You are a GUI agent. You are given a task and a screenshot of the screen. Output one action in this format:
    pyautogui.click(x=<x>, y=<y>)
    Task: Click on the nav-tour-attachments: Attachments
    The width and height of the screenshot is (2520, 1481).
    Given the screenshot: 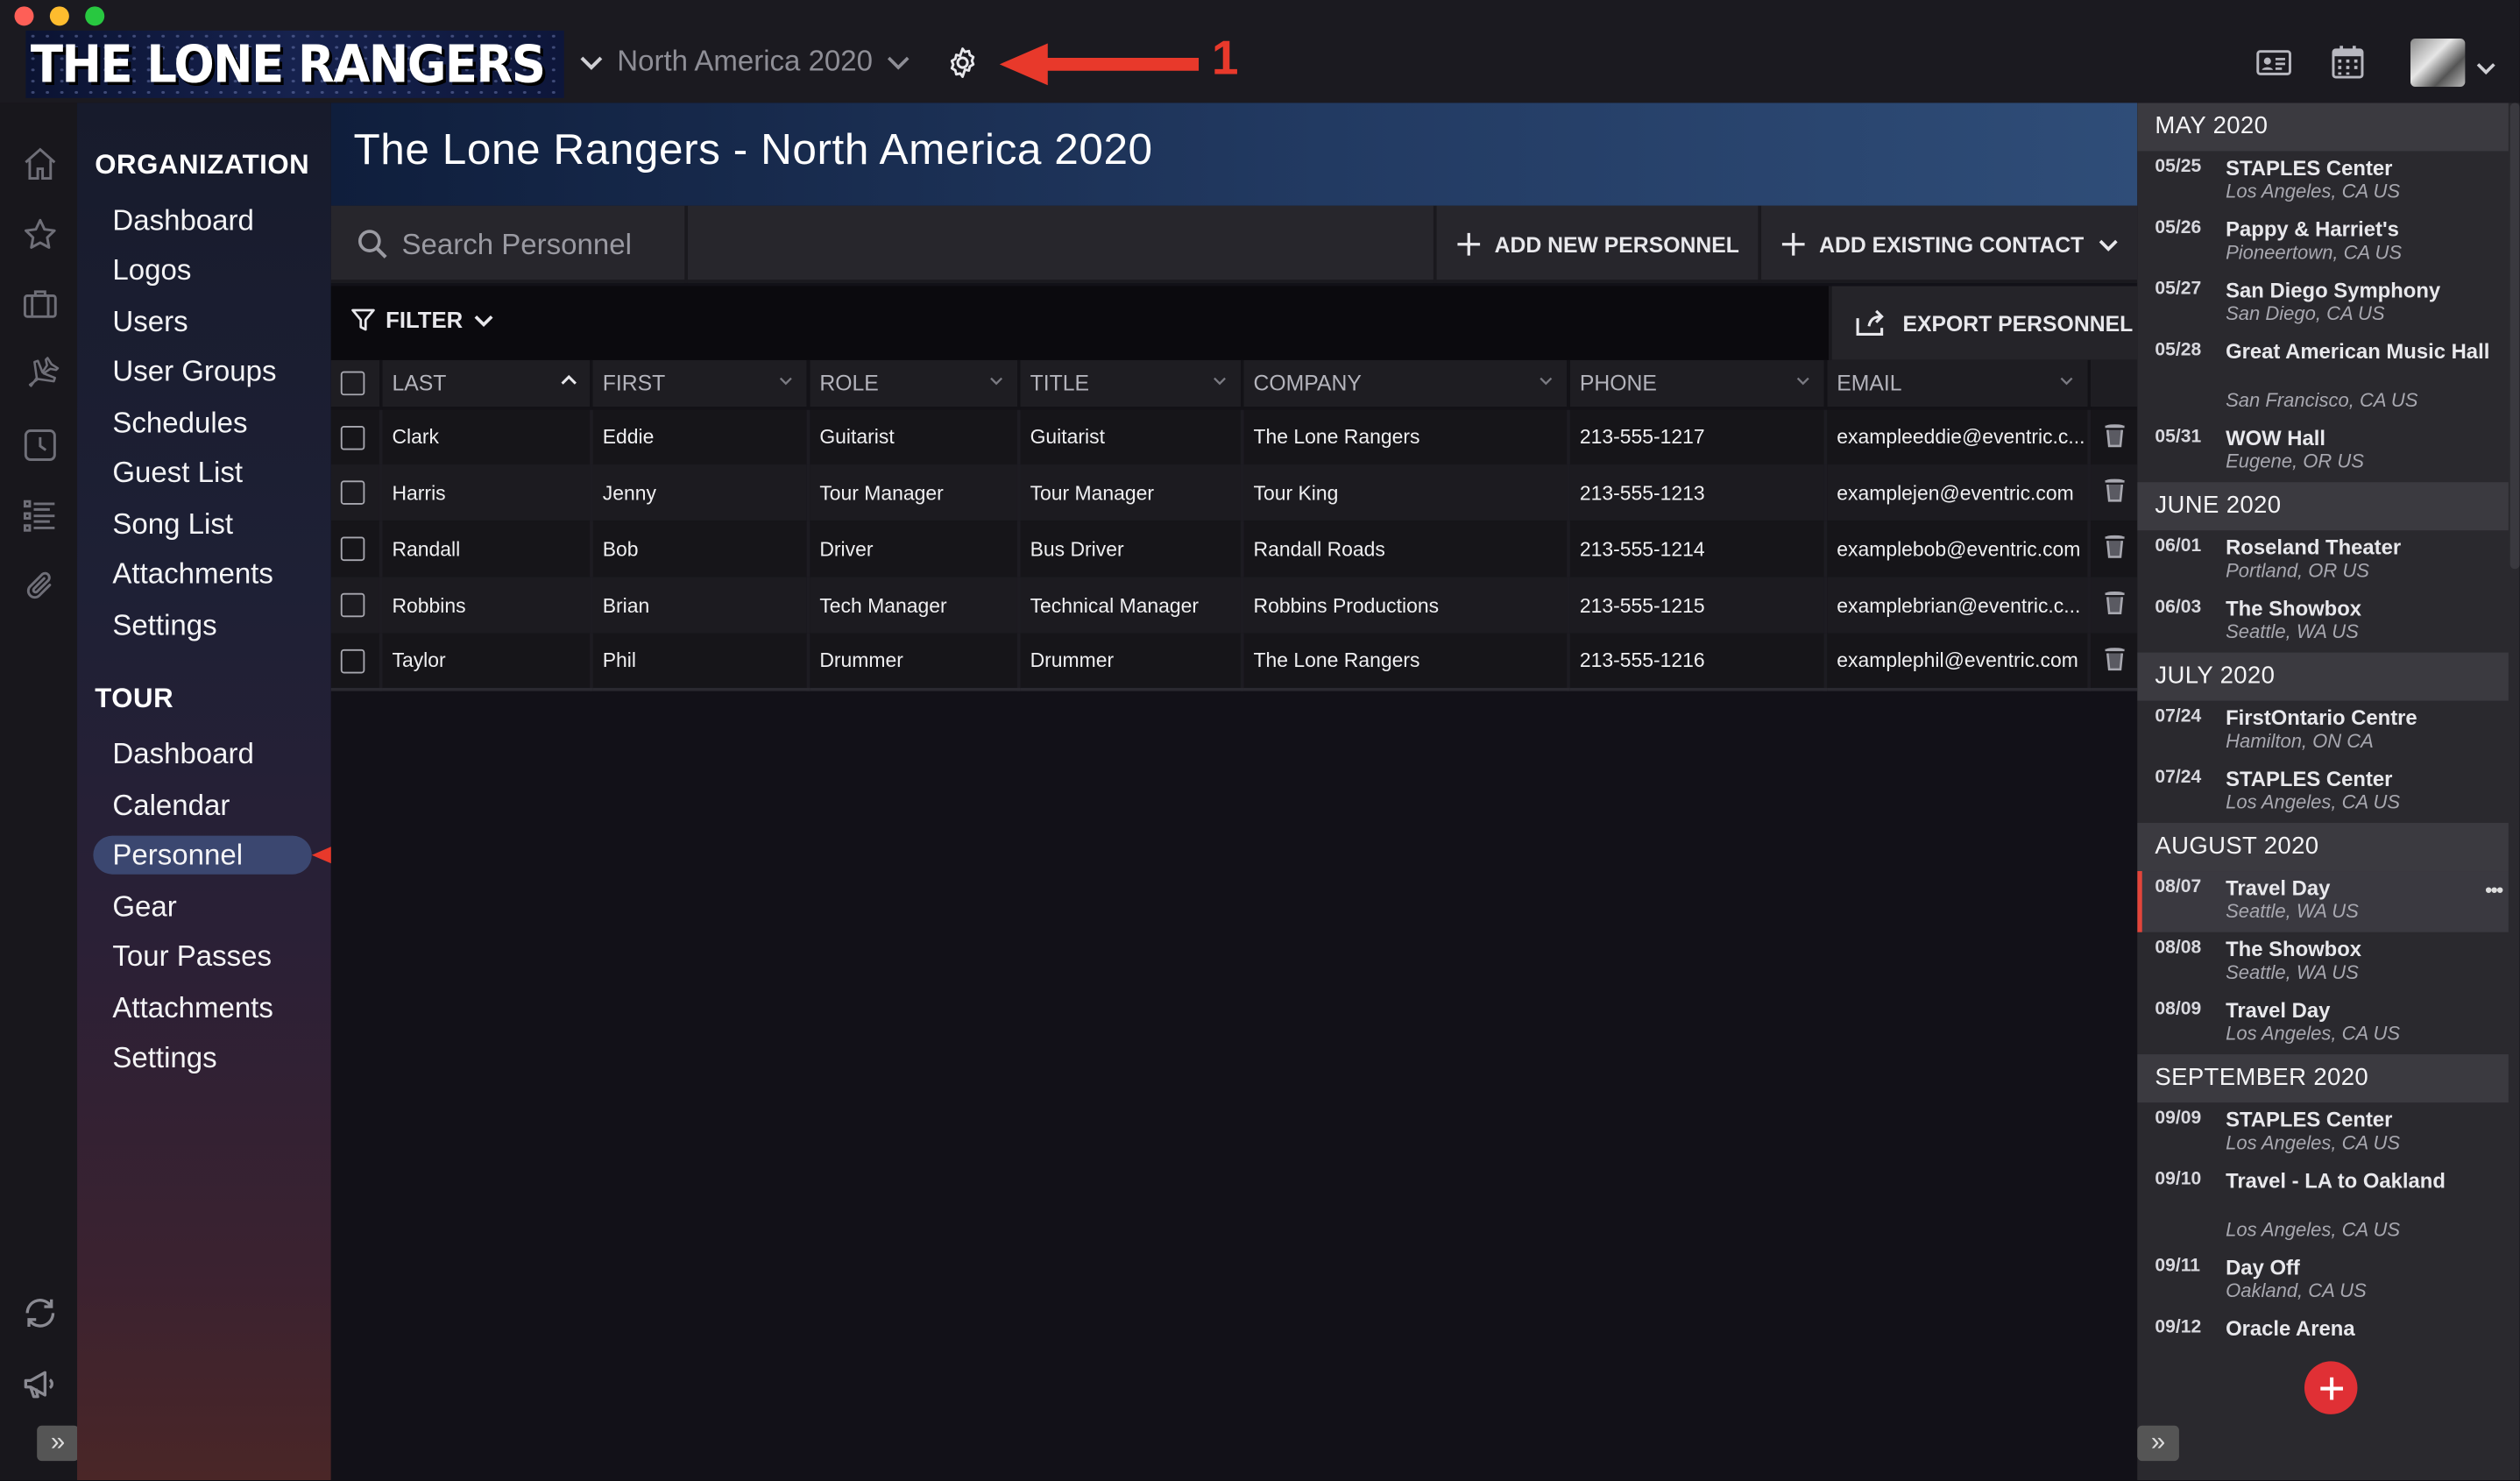 What is the action you would take?
    pyautogui.click(x=202, y=1008)
    